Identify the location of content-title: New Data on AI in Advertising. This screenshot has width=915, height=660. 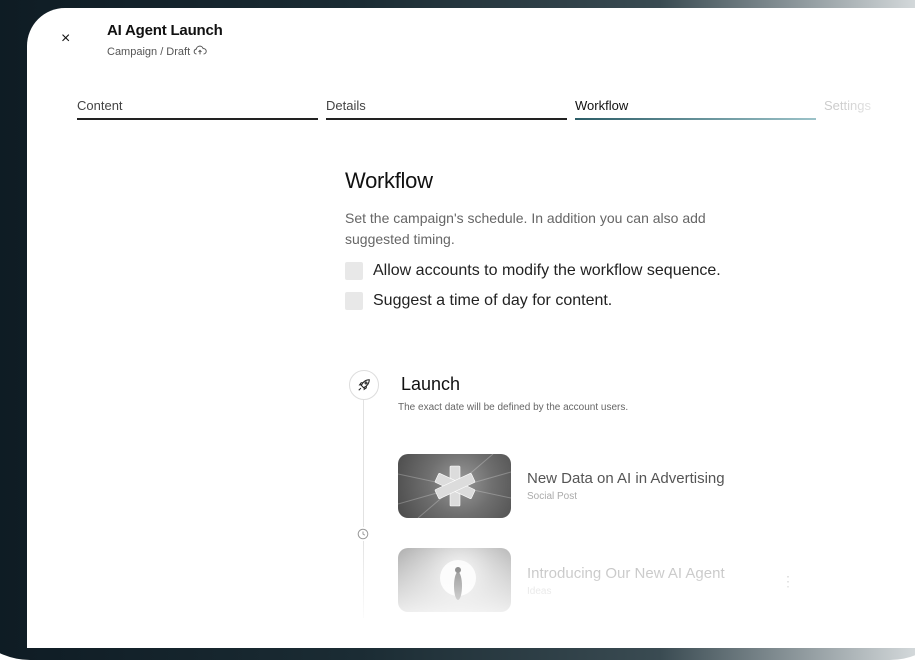
(626, 478).